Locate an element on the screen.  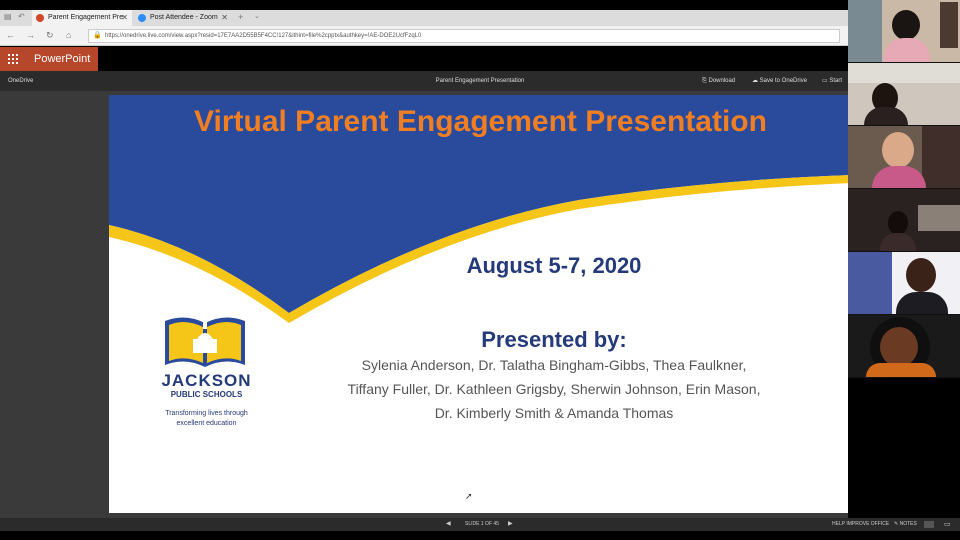
download-icon: ⎘ is located at coordinates (704, 81).